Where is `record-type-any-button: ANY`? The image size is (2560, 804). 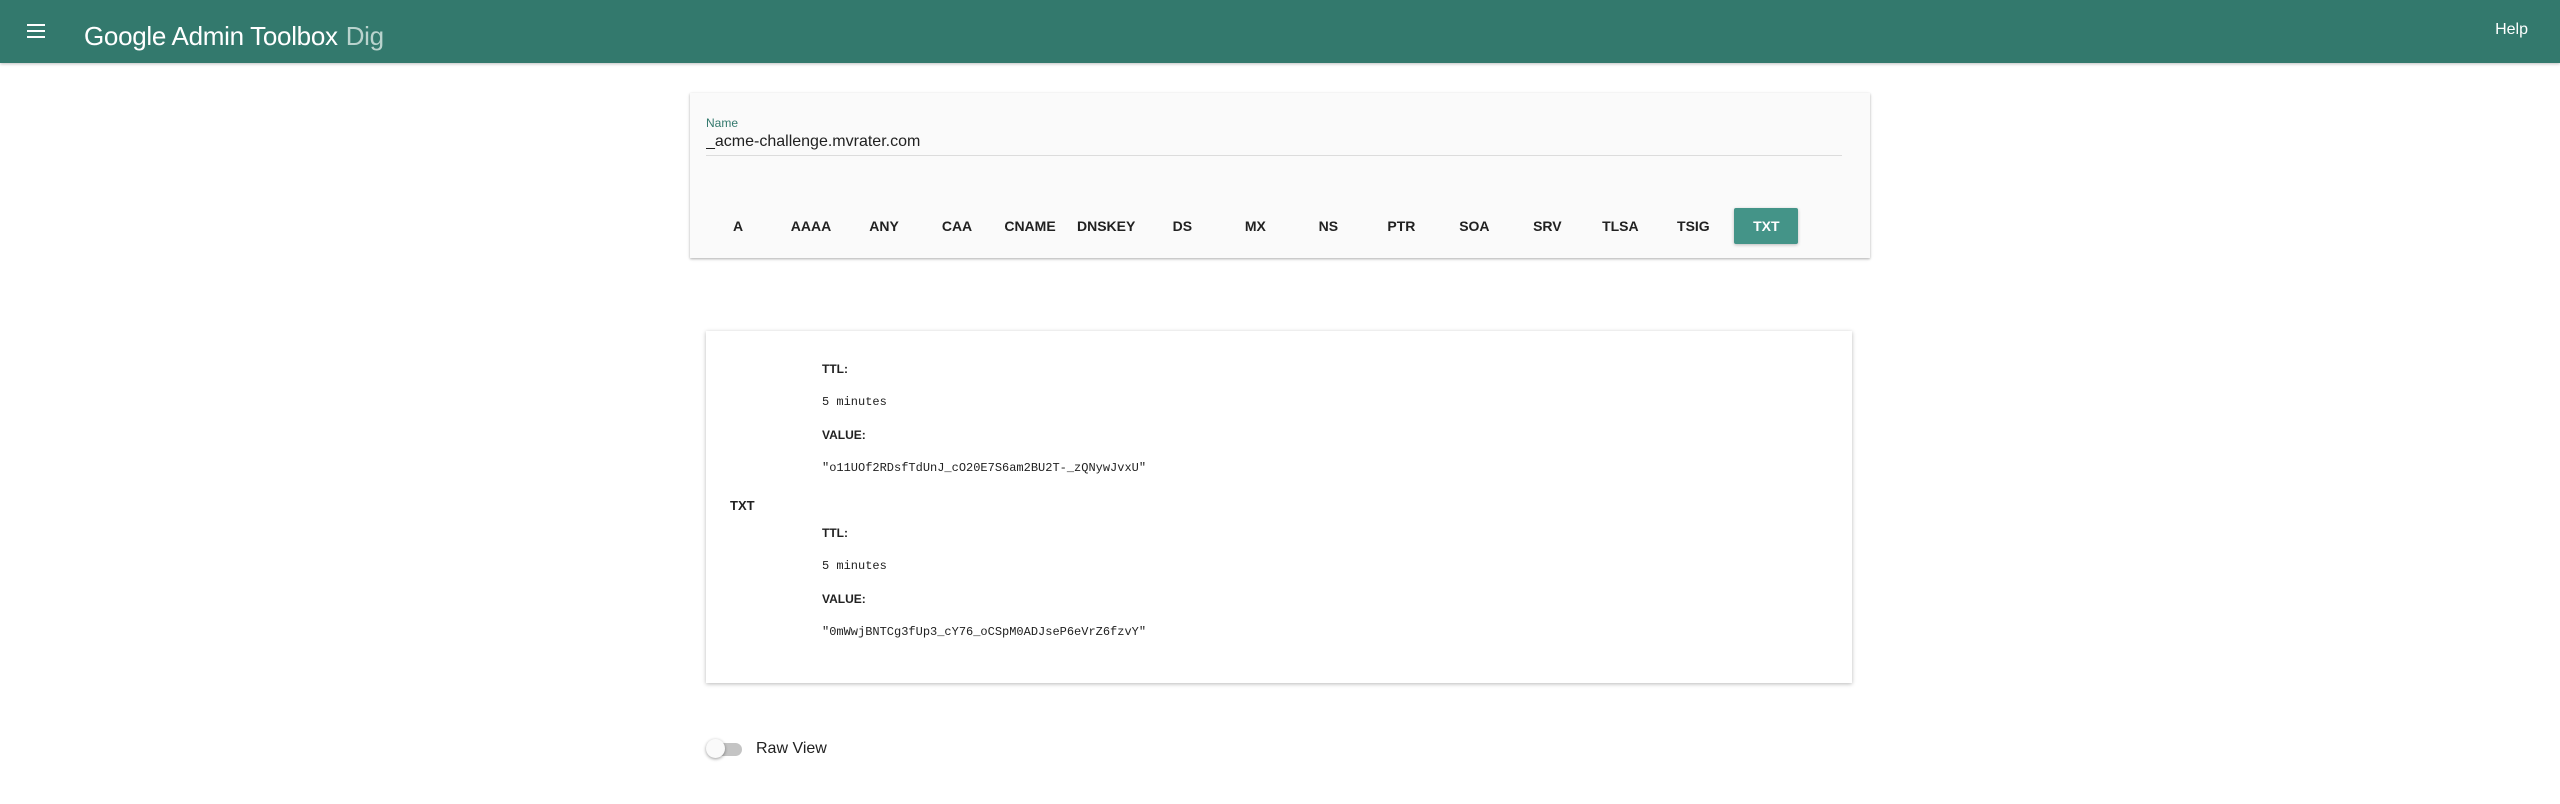 record-type-any-button: ANY is located at coordinates (884, 226).